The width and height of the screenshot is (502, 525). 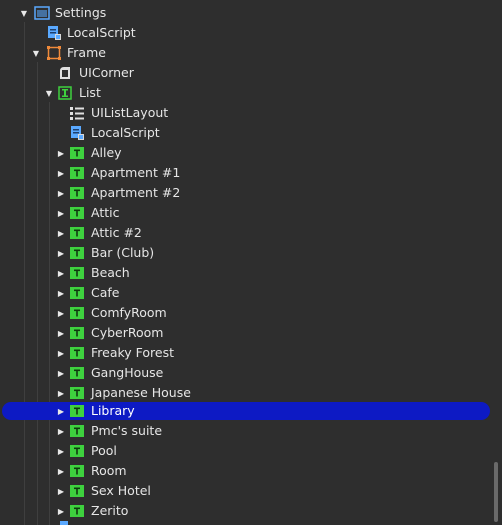 I want to click on tree-row-library: ▶ Library, so click(x=245, y=411).